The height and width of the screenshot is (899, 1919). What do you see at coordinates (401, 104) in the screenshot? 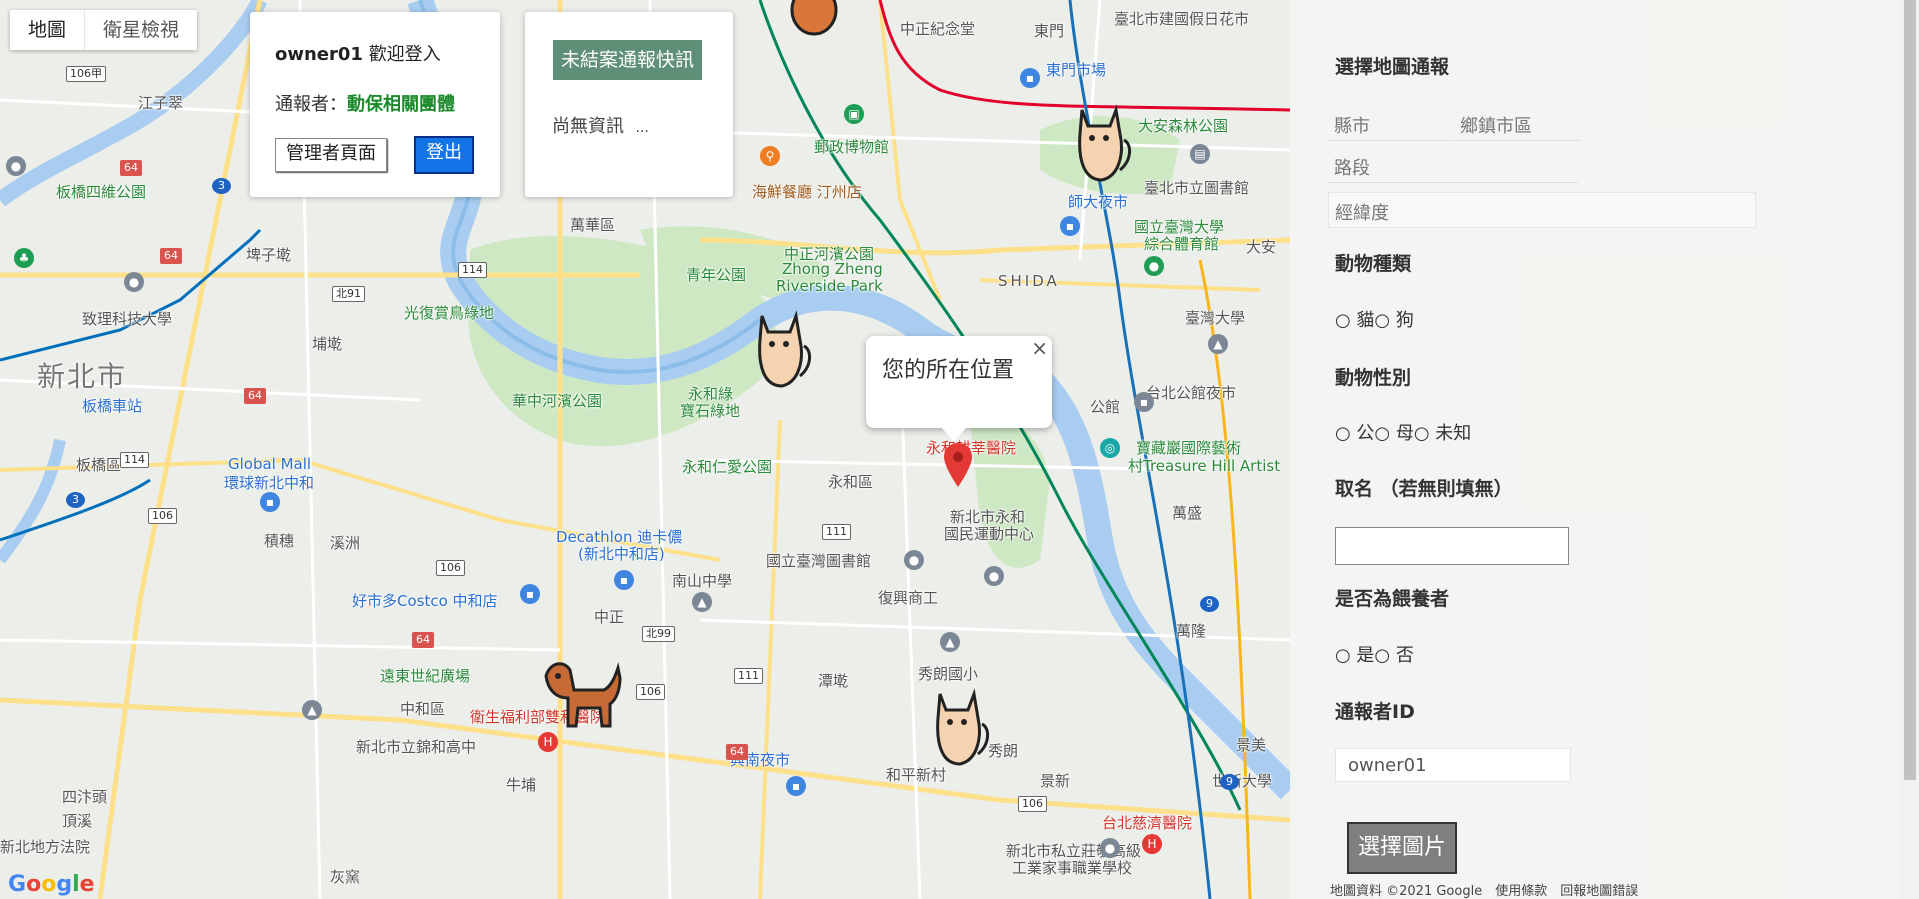
I see `reporter-value: 動保相關團體` at bounding box center [401, 104].